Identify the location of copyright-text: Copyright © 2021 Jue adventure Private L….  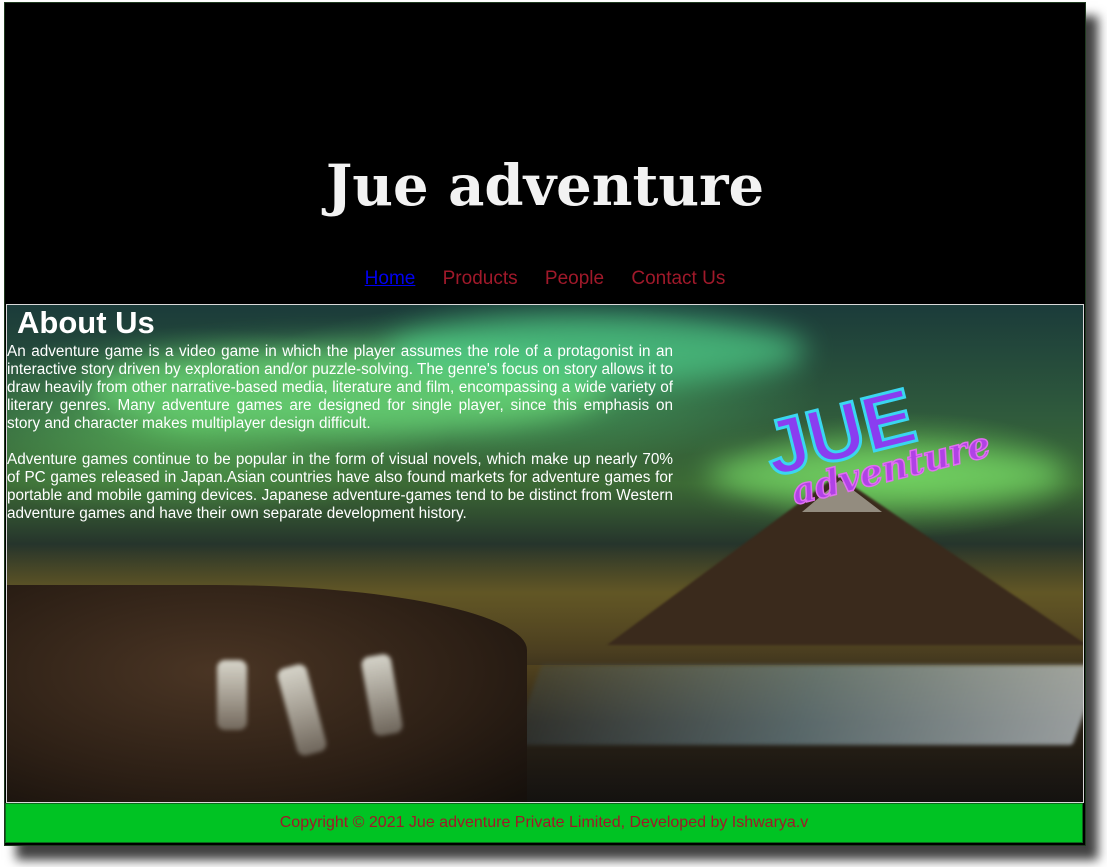
(544, 822).